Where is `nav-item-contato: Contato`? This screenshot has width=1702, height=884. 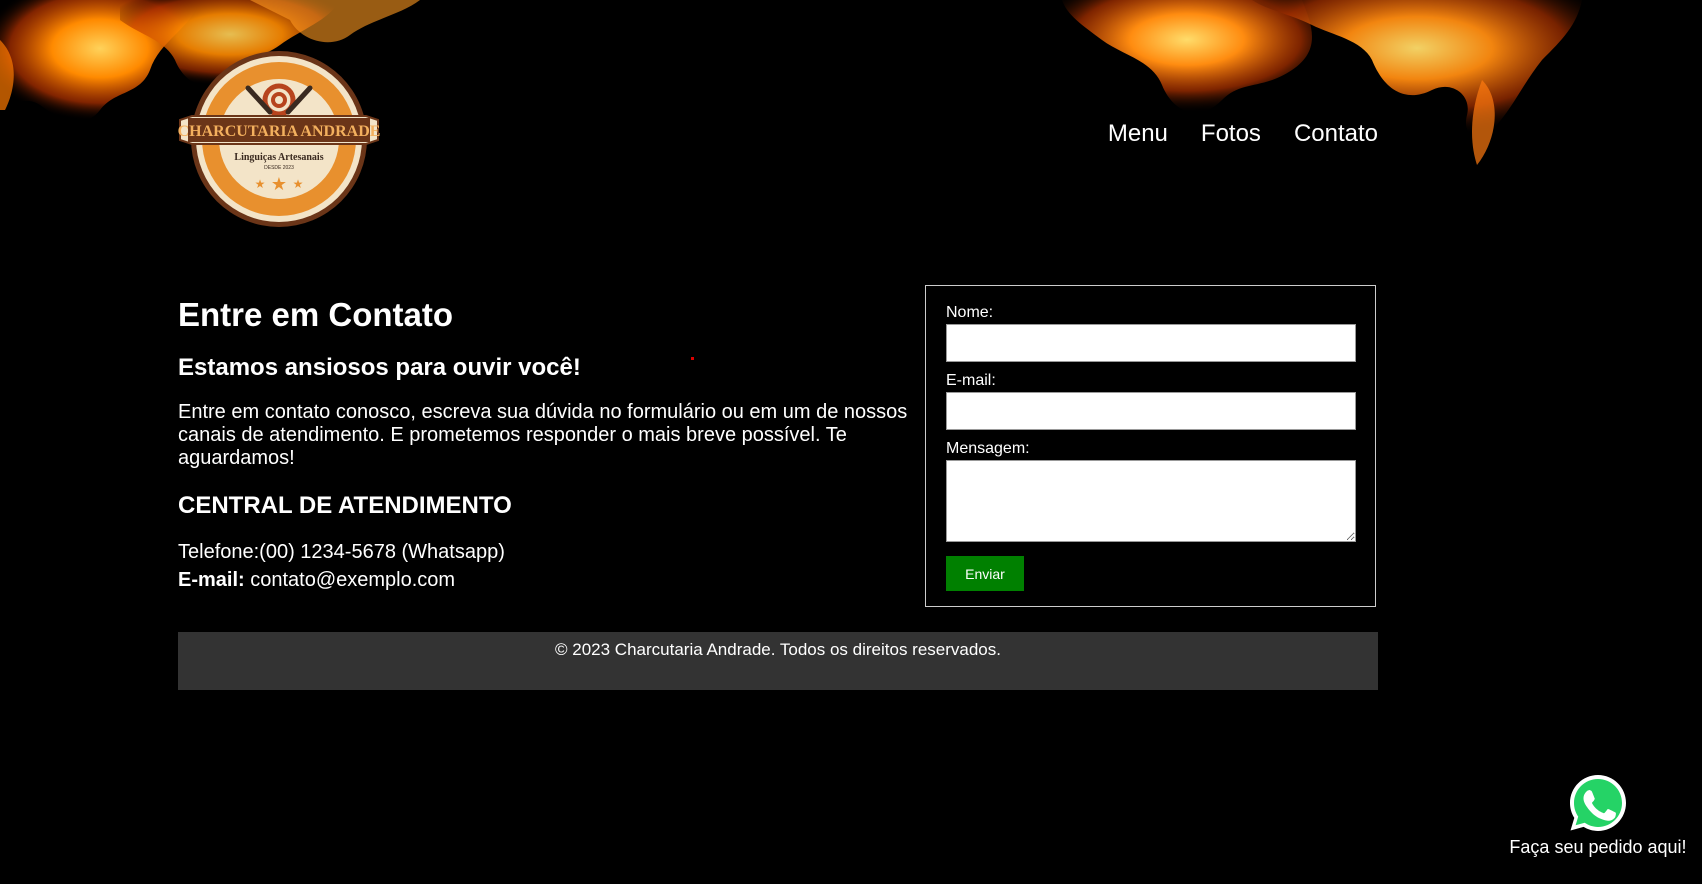 nav-item-contato: Contato is located at coordinates (1336, 134).